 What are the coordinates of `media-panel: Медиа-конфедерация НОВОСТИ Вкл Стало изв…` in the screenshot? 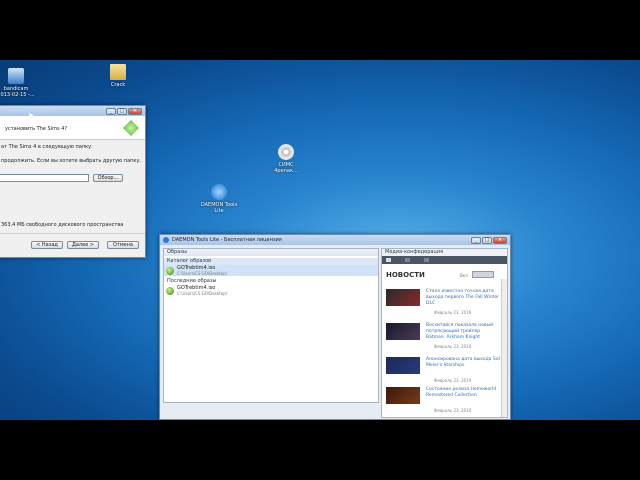 It's located at (444, 333).